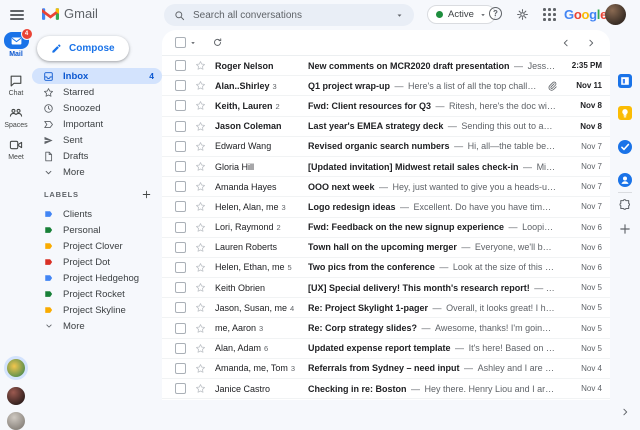 The height and width of the screenshot is (430, 640). I want to click on sidebar-label-project-rocket: Project Rocket, so click(97, 294).